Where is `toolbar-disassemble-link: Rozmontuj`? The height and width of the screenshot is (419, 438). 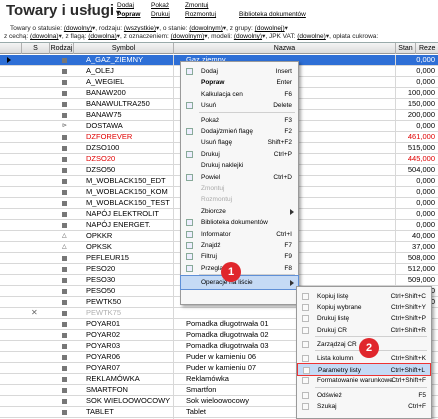
toolbar-disassemble-link: Rozmontuj is located at coordinates (200, 14).